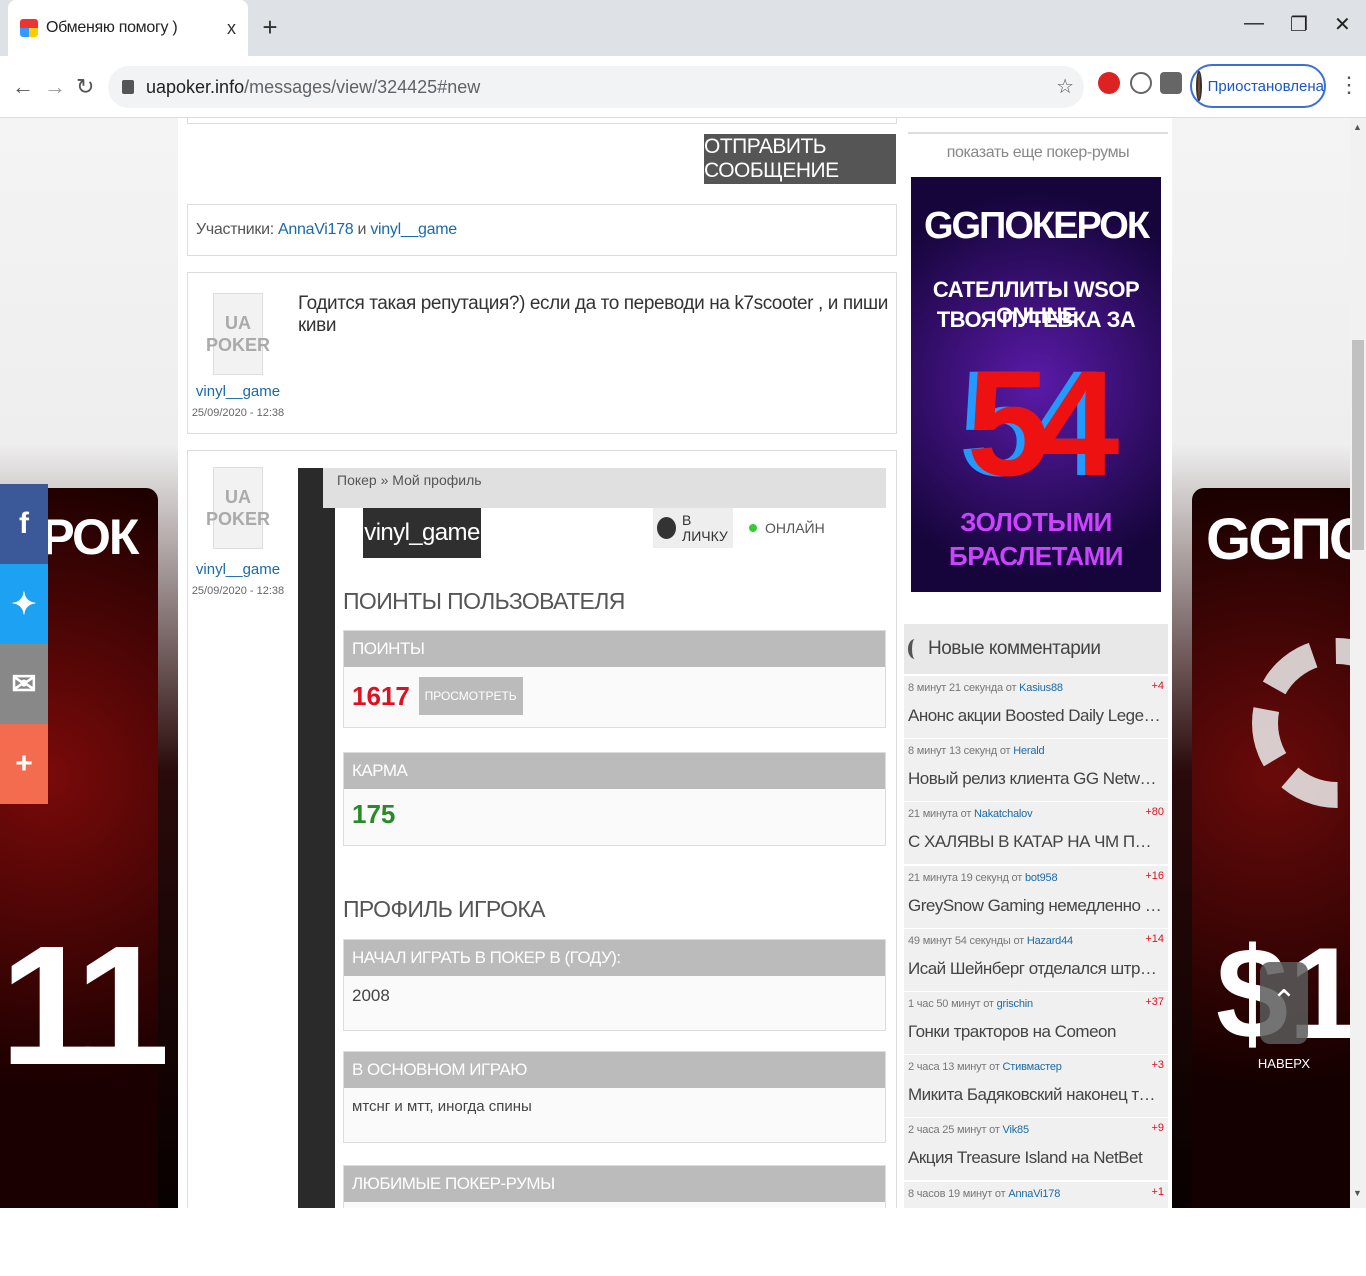 The height and width of the screenshot is (1276, 1366). Describe the element at coordinates (1284, 1003) in the screenshot. I see `back-to-top-button: ⌃` at that location.